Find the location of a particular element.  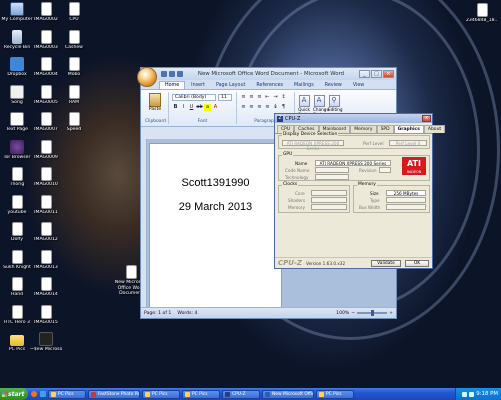

cpuz-close-button: × is located at coordinates (426, 118).